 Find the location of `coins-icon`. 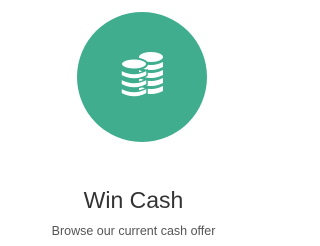

coins-icon is located at coordinates (141, 75).